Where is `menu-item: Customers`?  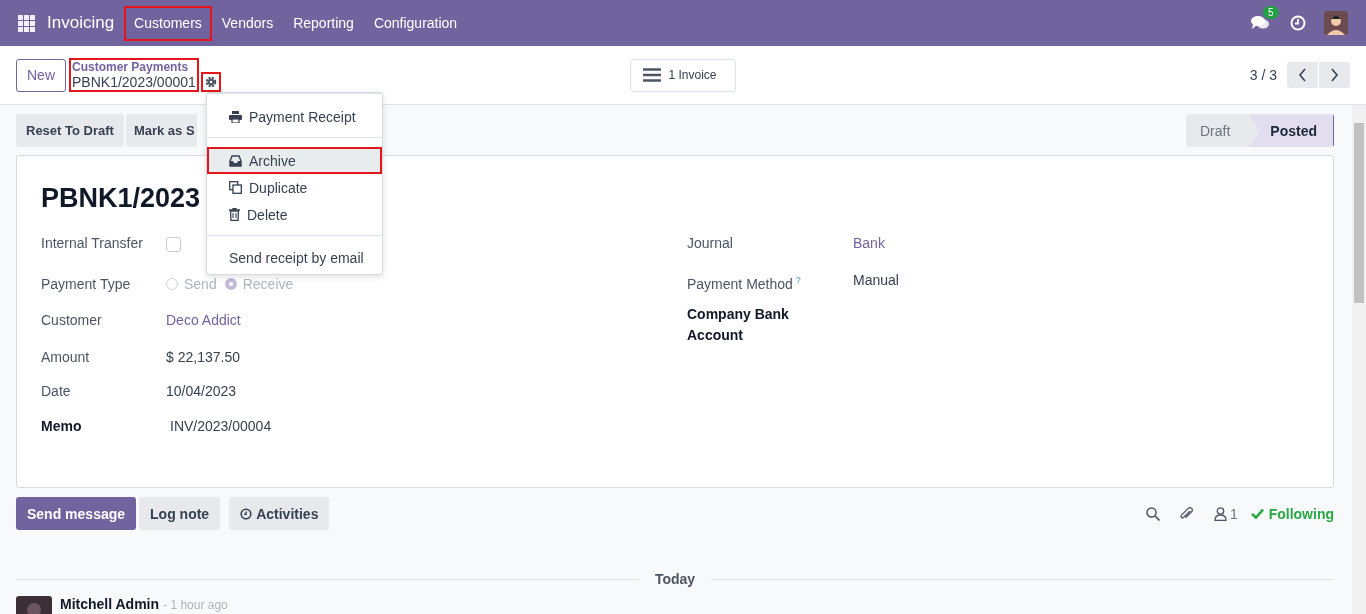
menu-item: Customers is located at coordinates (168, 23).